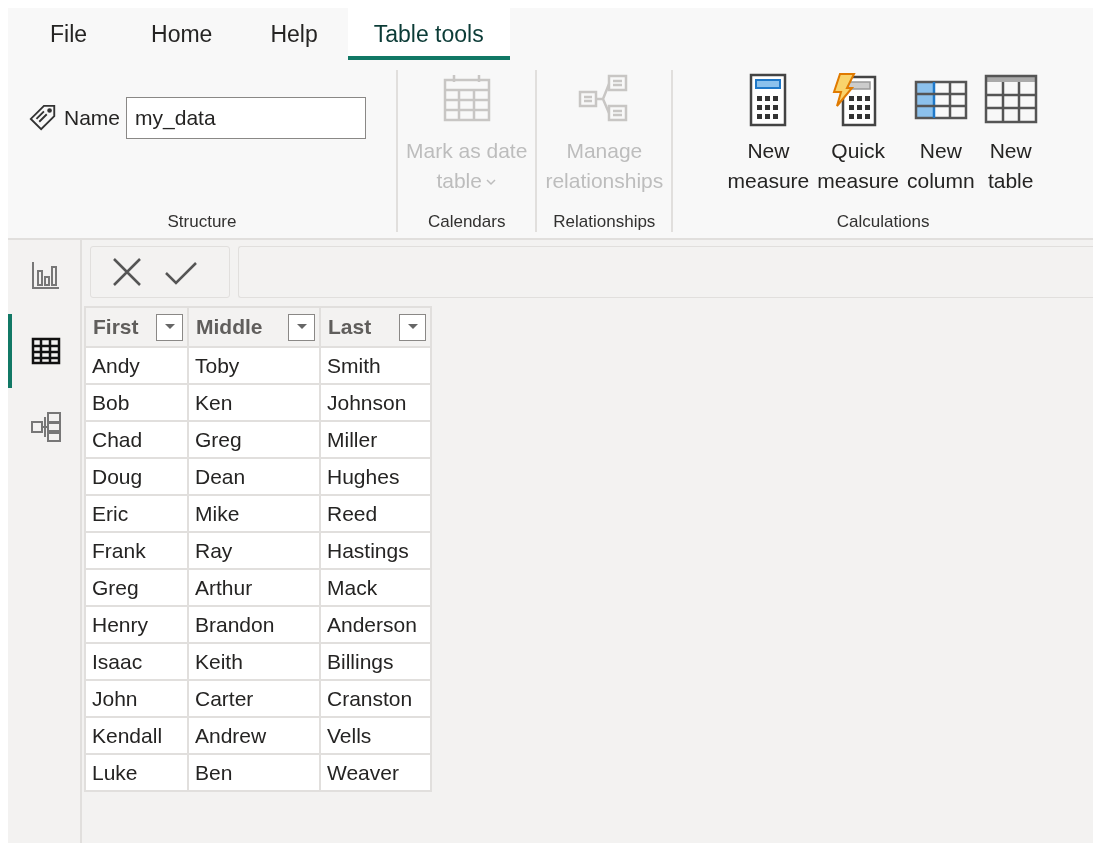 Image resolution: width=1093 pixels, height=843 pixels. What do you see at coordinates (375, 550) in the screenshot?
I see `table-cell: Hastings` at bounding box center [375, 550].